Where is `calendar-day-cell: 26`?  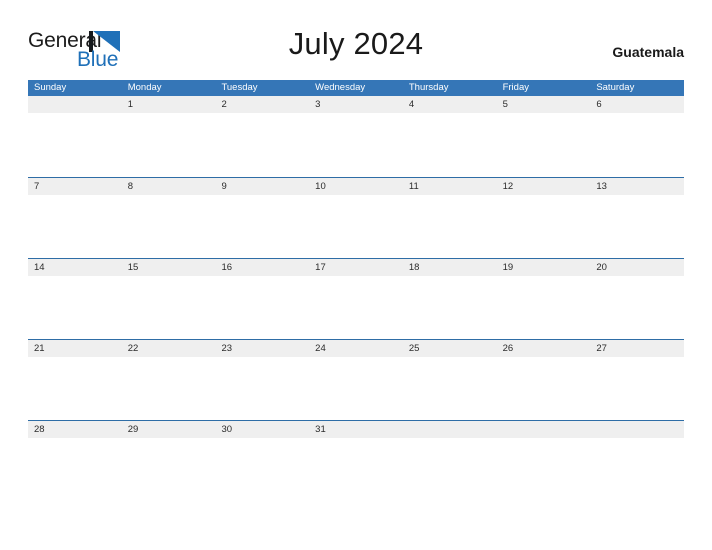
calendar-day-cell: 26 is located at coordinates (543, 380).